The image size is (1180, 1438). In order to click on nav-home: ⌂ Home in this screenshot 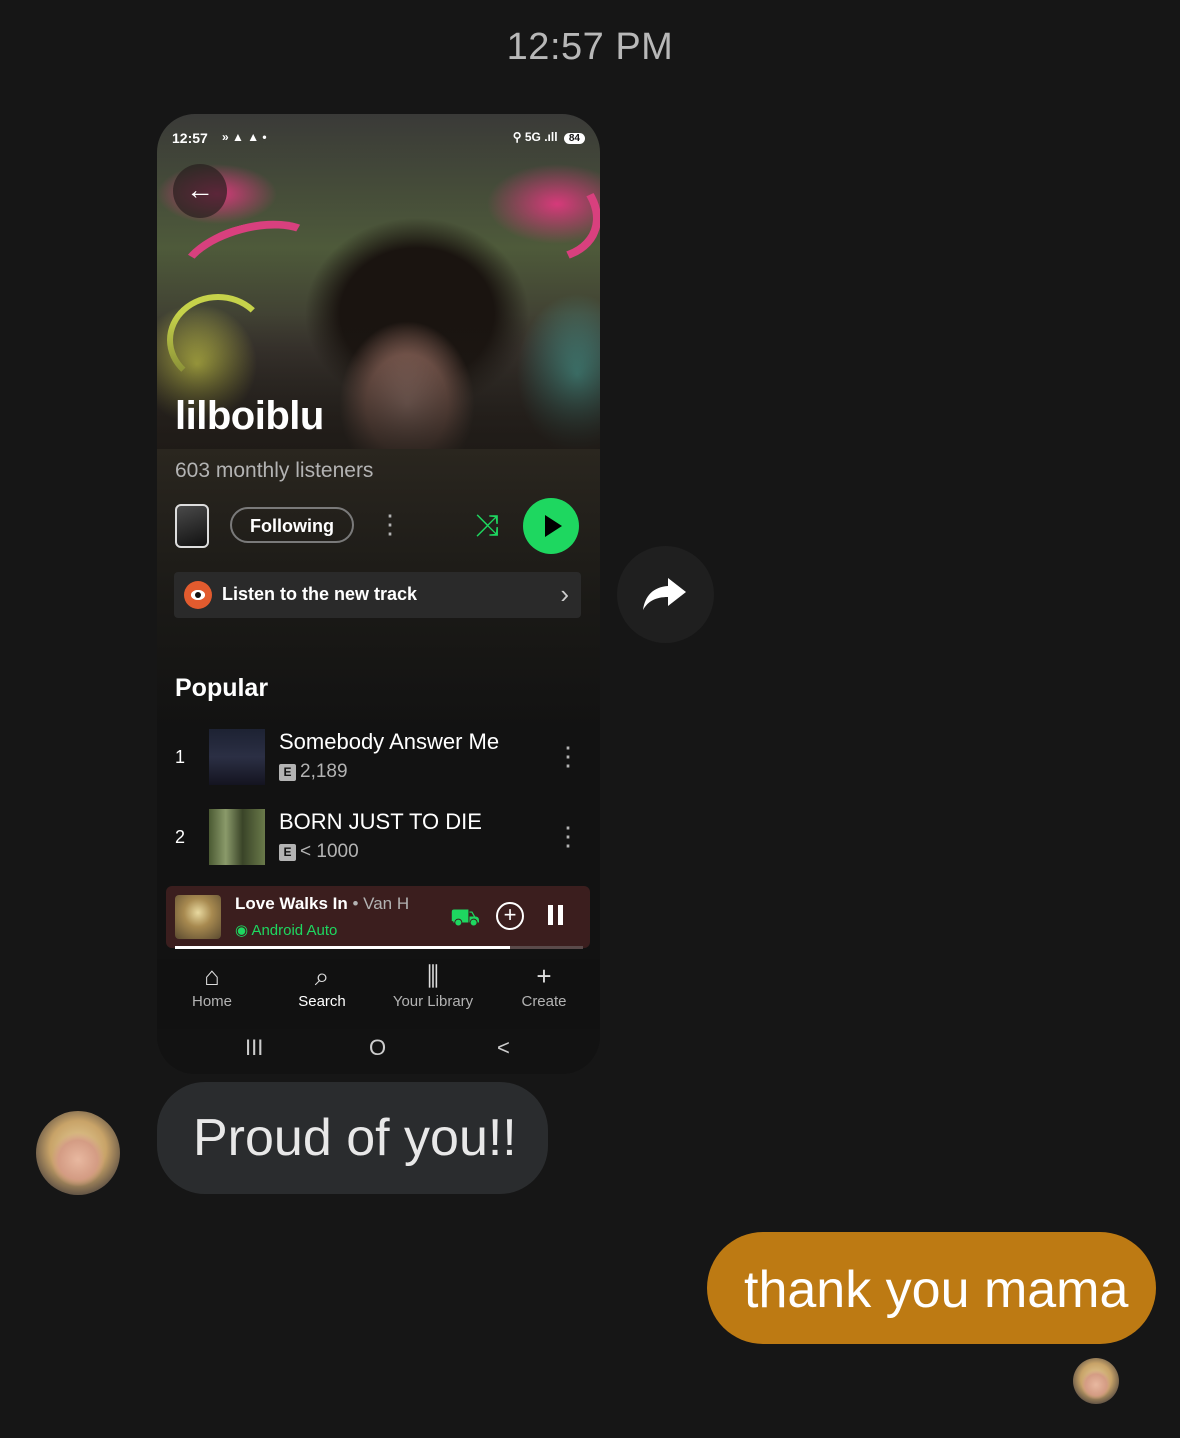, I will do `click(212, 984)`.